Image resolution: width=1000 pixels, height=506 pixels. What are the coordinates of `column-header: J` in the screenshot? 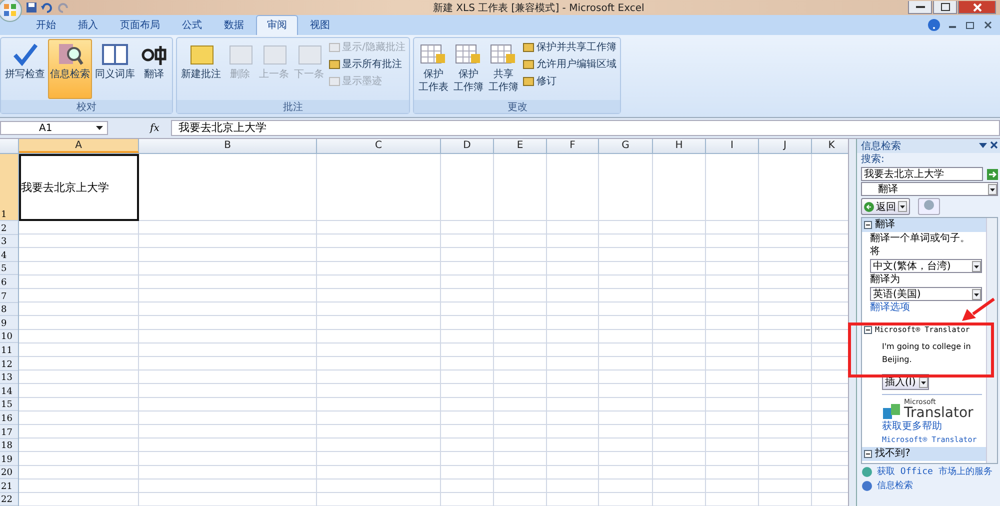 It's located at (785, 146).